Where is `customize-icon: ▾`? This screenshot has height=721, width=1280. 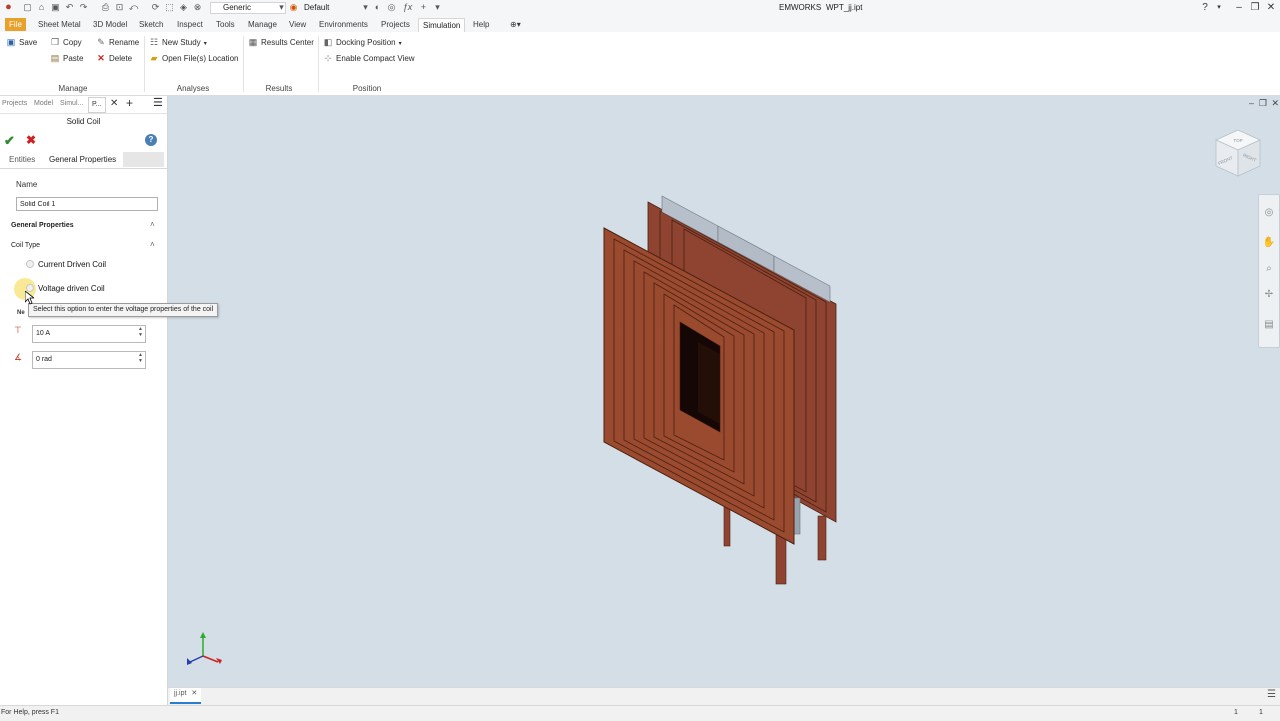 customize-icon: ▾ is located at coordinates (437, 7).